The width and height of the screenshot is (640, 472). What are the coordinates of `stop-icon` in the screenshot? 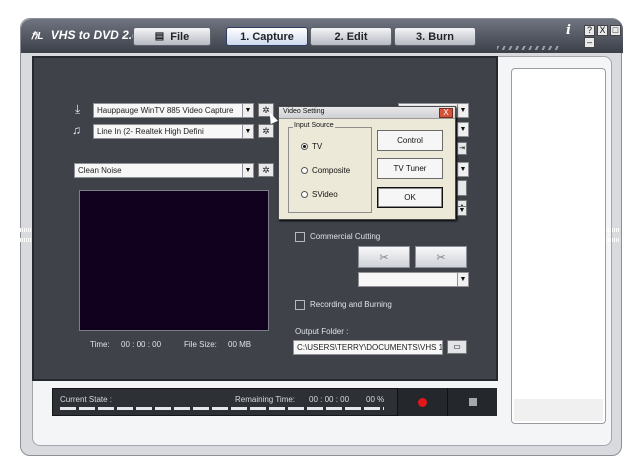 It's located at (472, 402).